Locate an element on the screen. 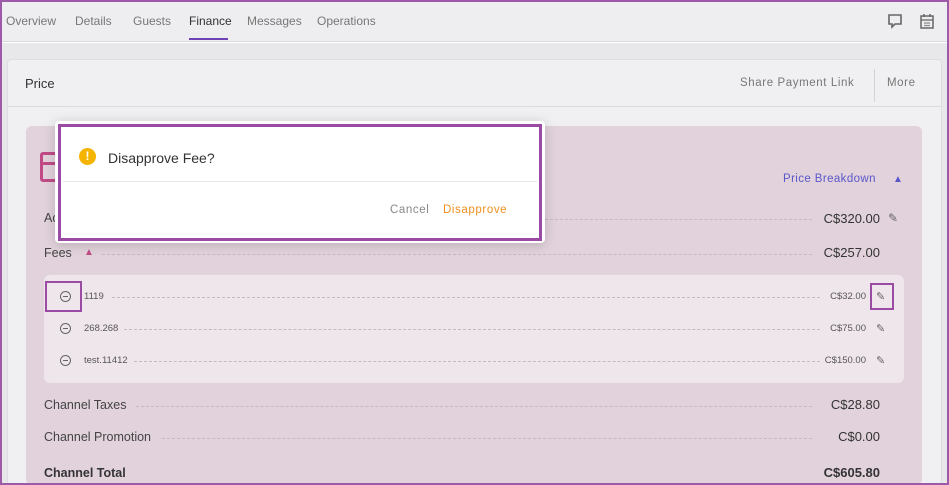 The width and height of the screenshot is (949, 485). channel-taxes-label: Channel Taxes is located at coordinates (85, 405).